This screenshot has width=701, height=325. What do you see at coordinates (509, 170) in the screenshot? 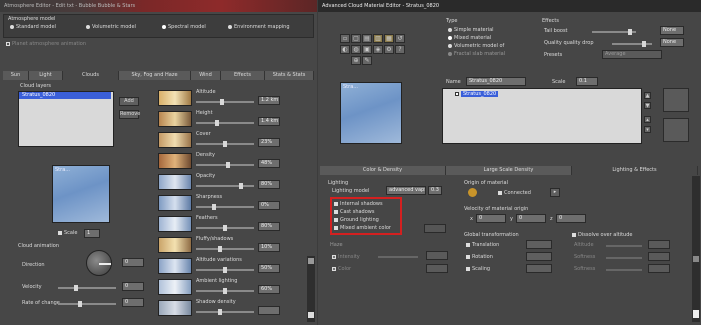
I see `tab-large-scale-density: Large Scale Density` at bounding box center [509, 170].